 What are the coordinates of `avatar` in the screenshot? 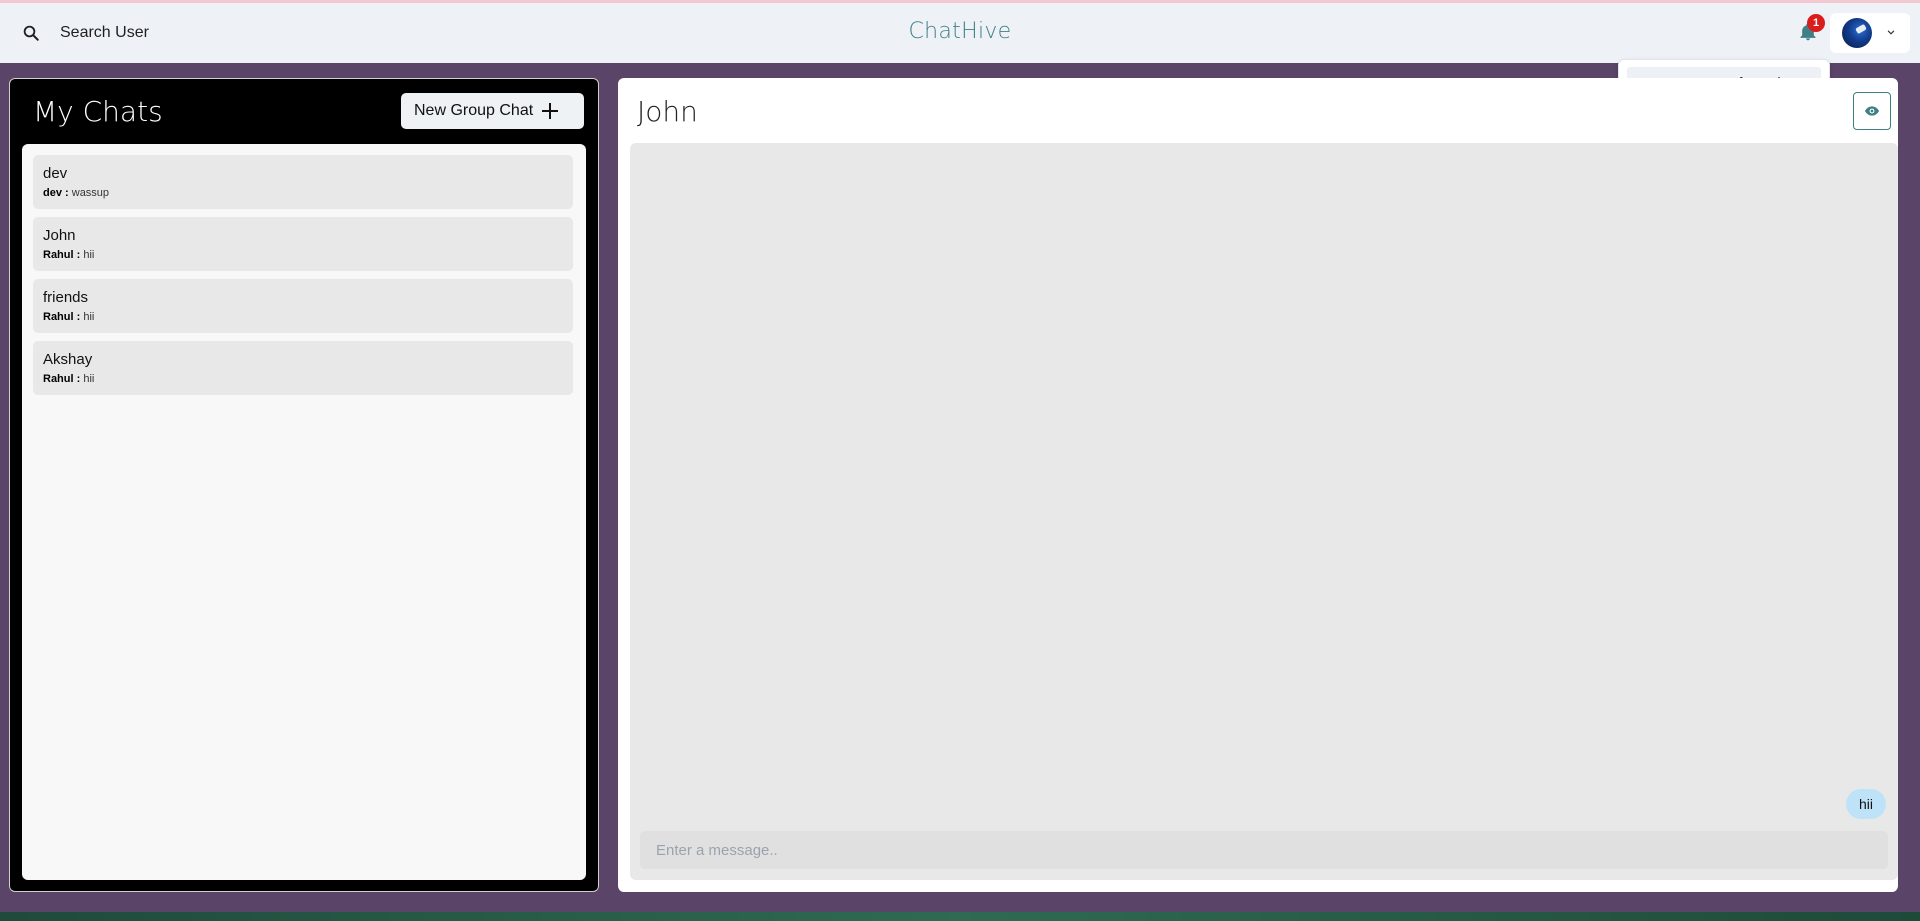 It's located at (1857, 33).